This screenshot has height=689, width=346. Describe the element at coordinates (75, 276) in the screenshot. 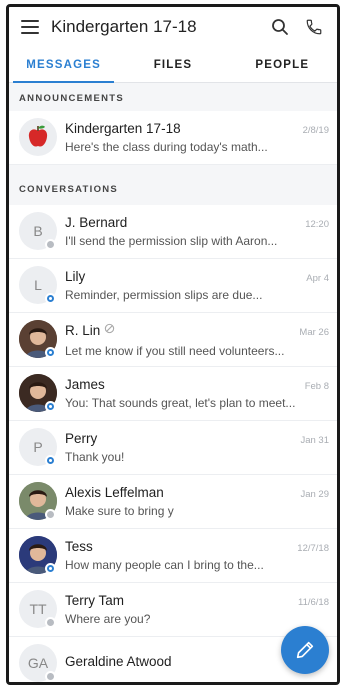

I see `contact-name: Lily` at that location.